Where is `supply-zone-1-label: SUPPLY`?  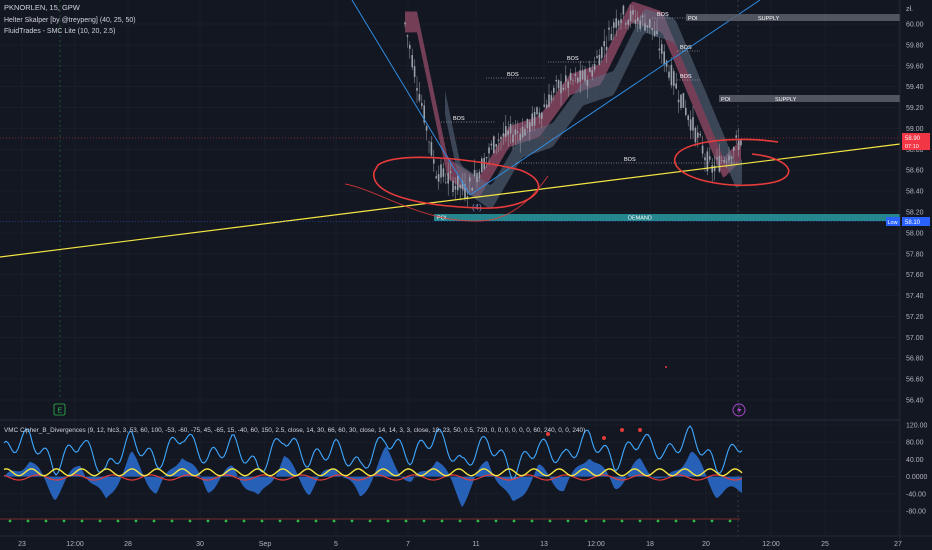 supply-zone-1-label: SUPPLY is located at coordinates (769, 19).